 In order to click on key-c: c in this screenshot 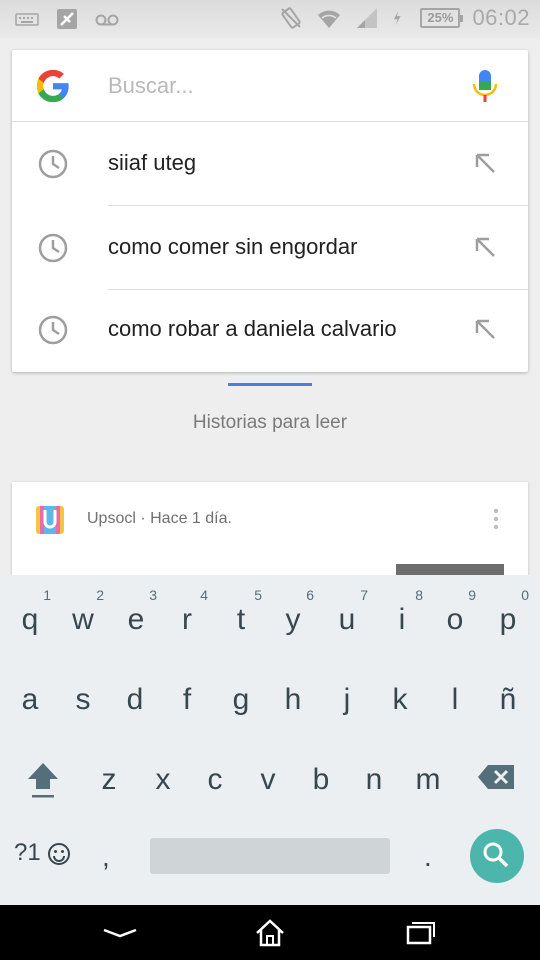, I will do `click(215, 776)`.